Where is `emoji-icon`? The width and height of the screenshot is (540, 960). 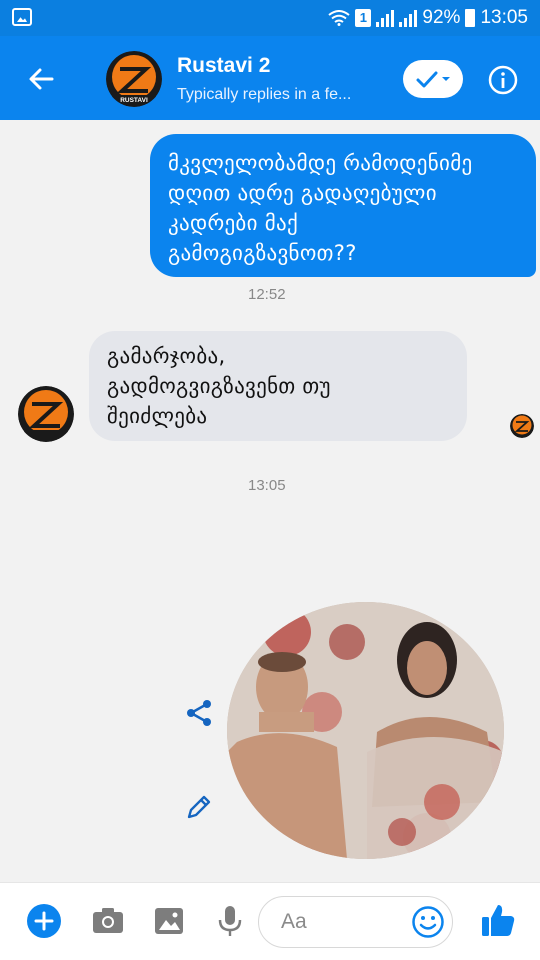 emoji-icon is located at coordinates (428, 922).